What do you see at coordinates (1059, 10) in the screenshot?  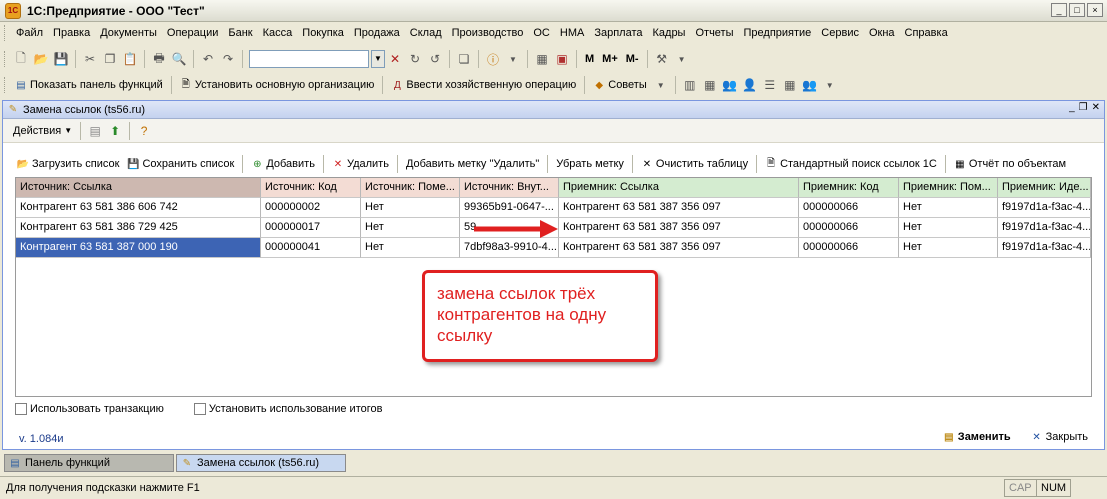 I see `minimize-button: _` at bounding box center [1059, 10].